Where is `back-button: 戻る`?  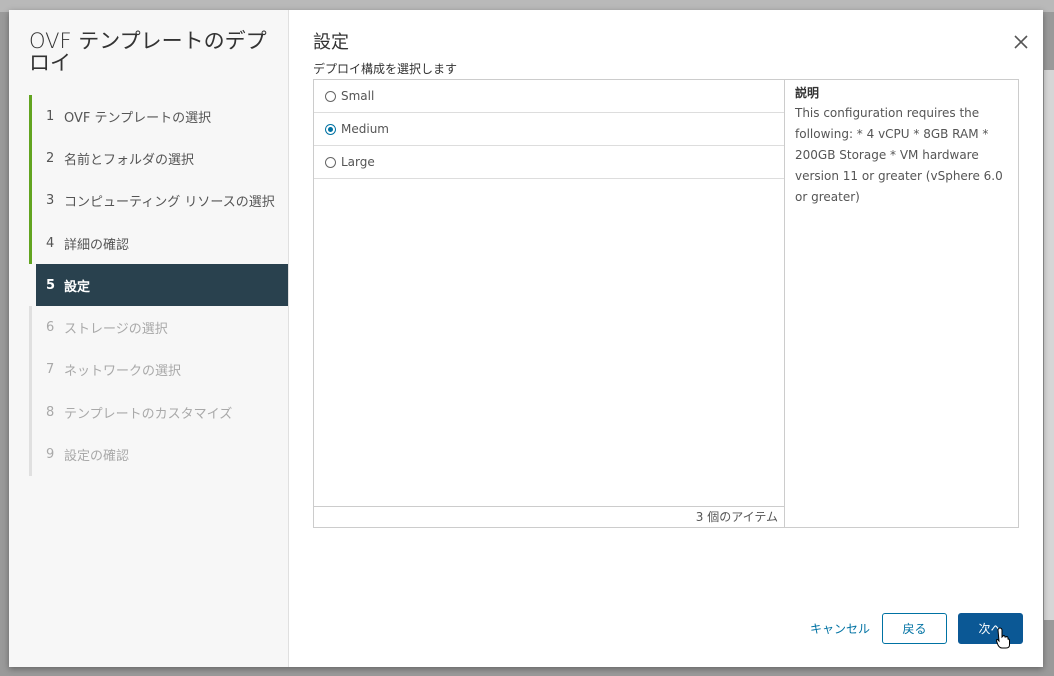
back-button: 戻る is located at coordinates (914, 628).